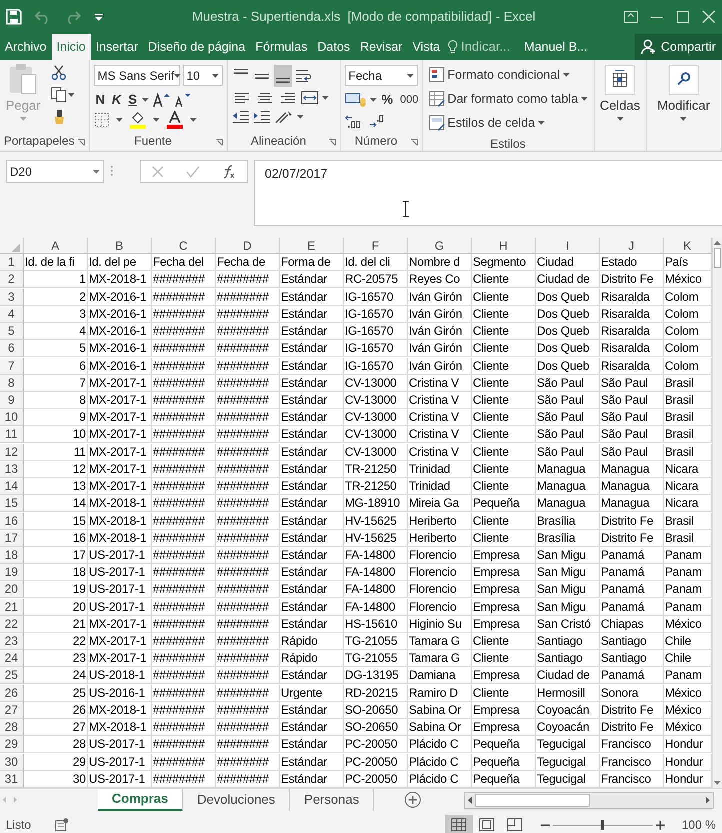 The width and height of the screenshot is (722, 833). What do you see at coordinates (12, 727) in the screenshot?
I see `row-header: 28` at bounding box center [12, 727].